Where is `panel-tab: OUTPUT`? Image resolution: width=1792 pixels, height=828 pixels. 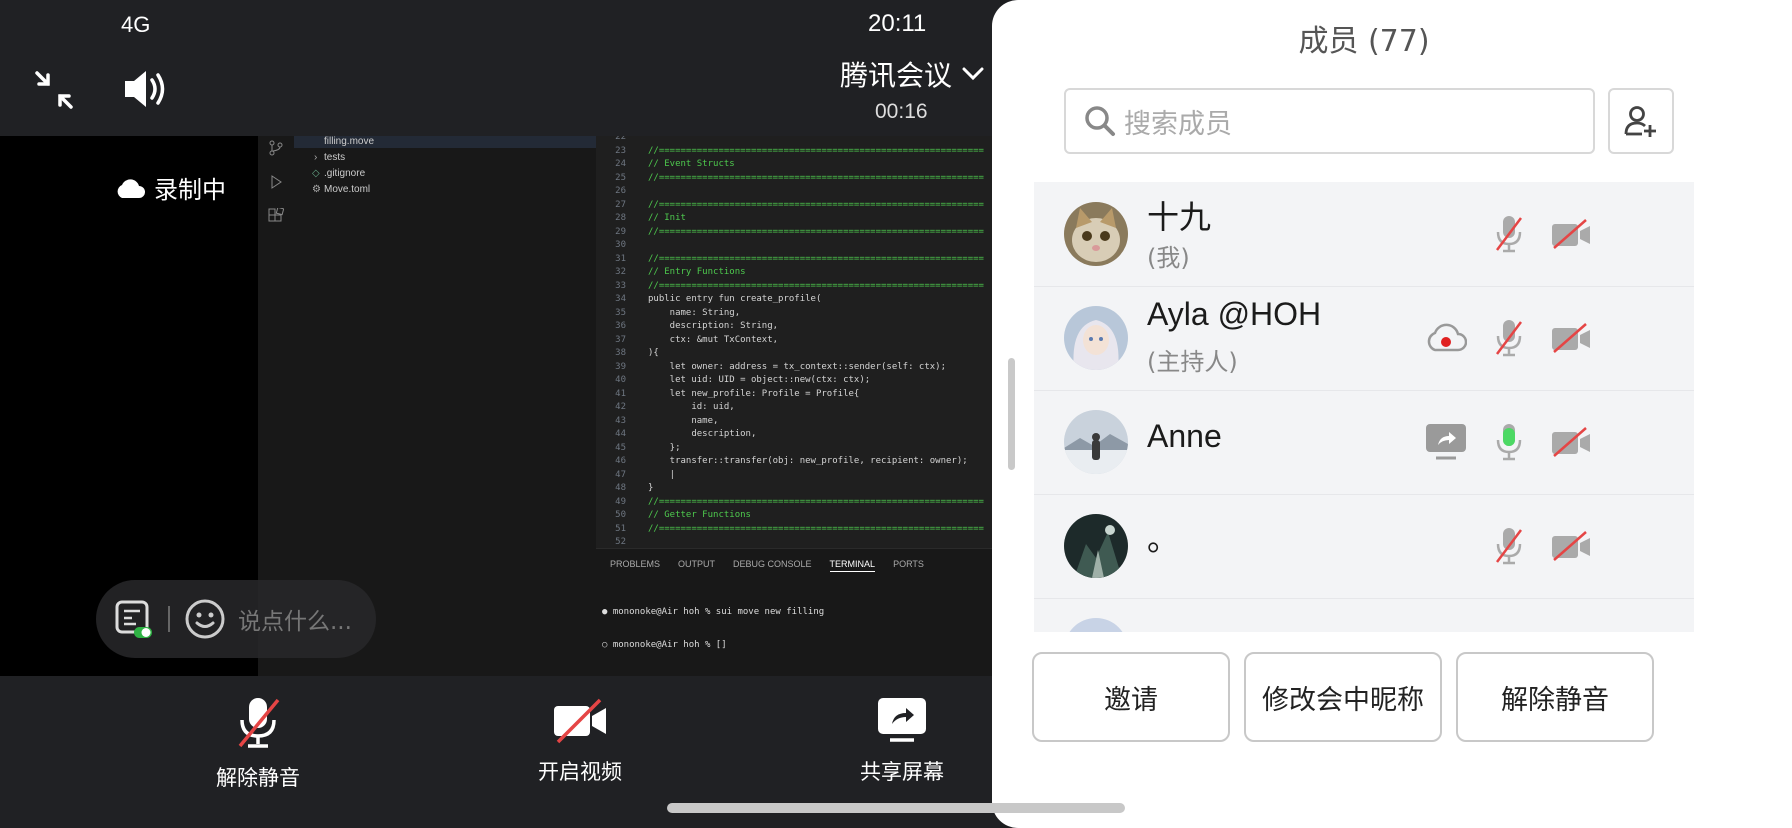
panel-tab: OUTPUT is located at coordinates (696, 565).